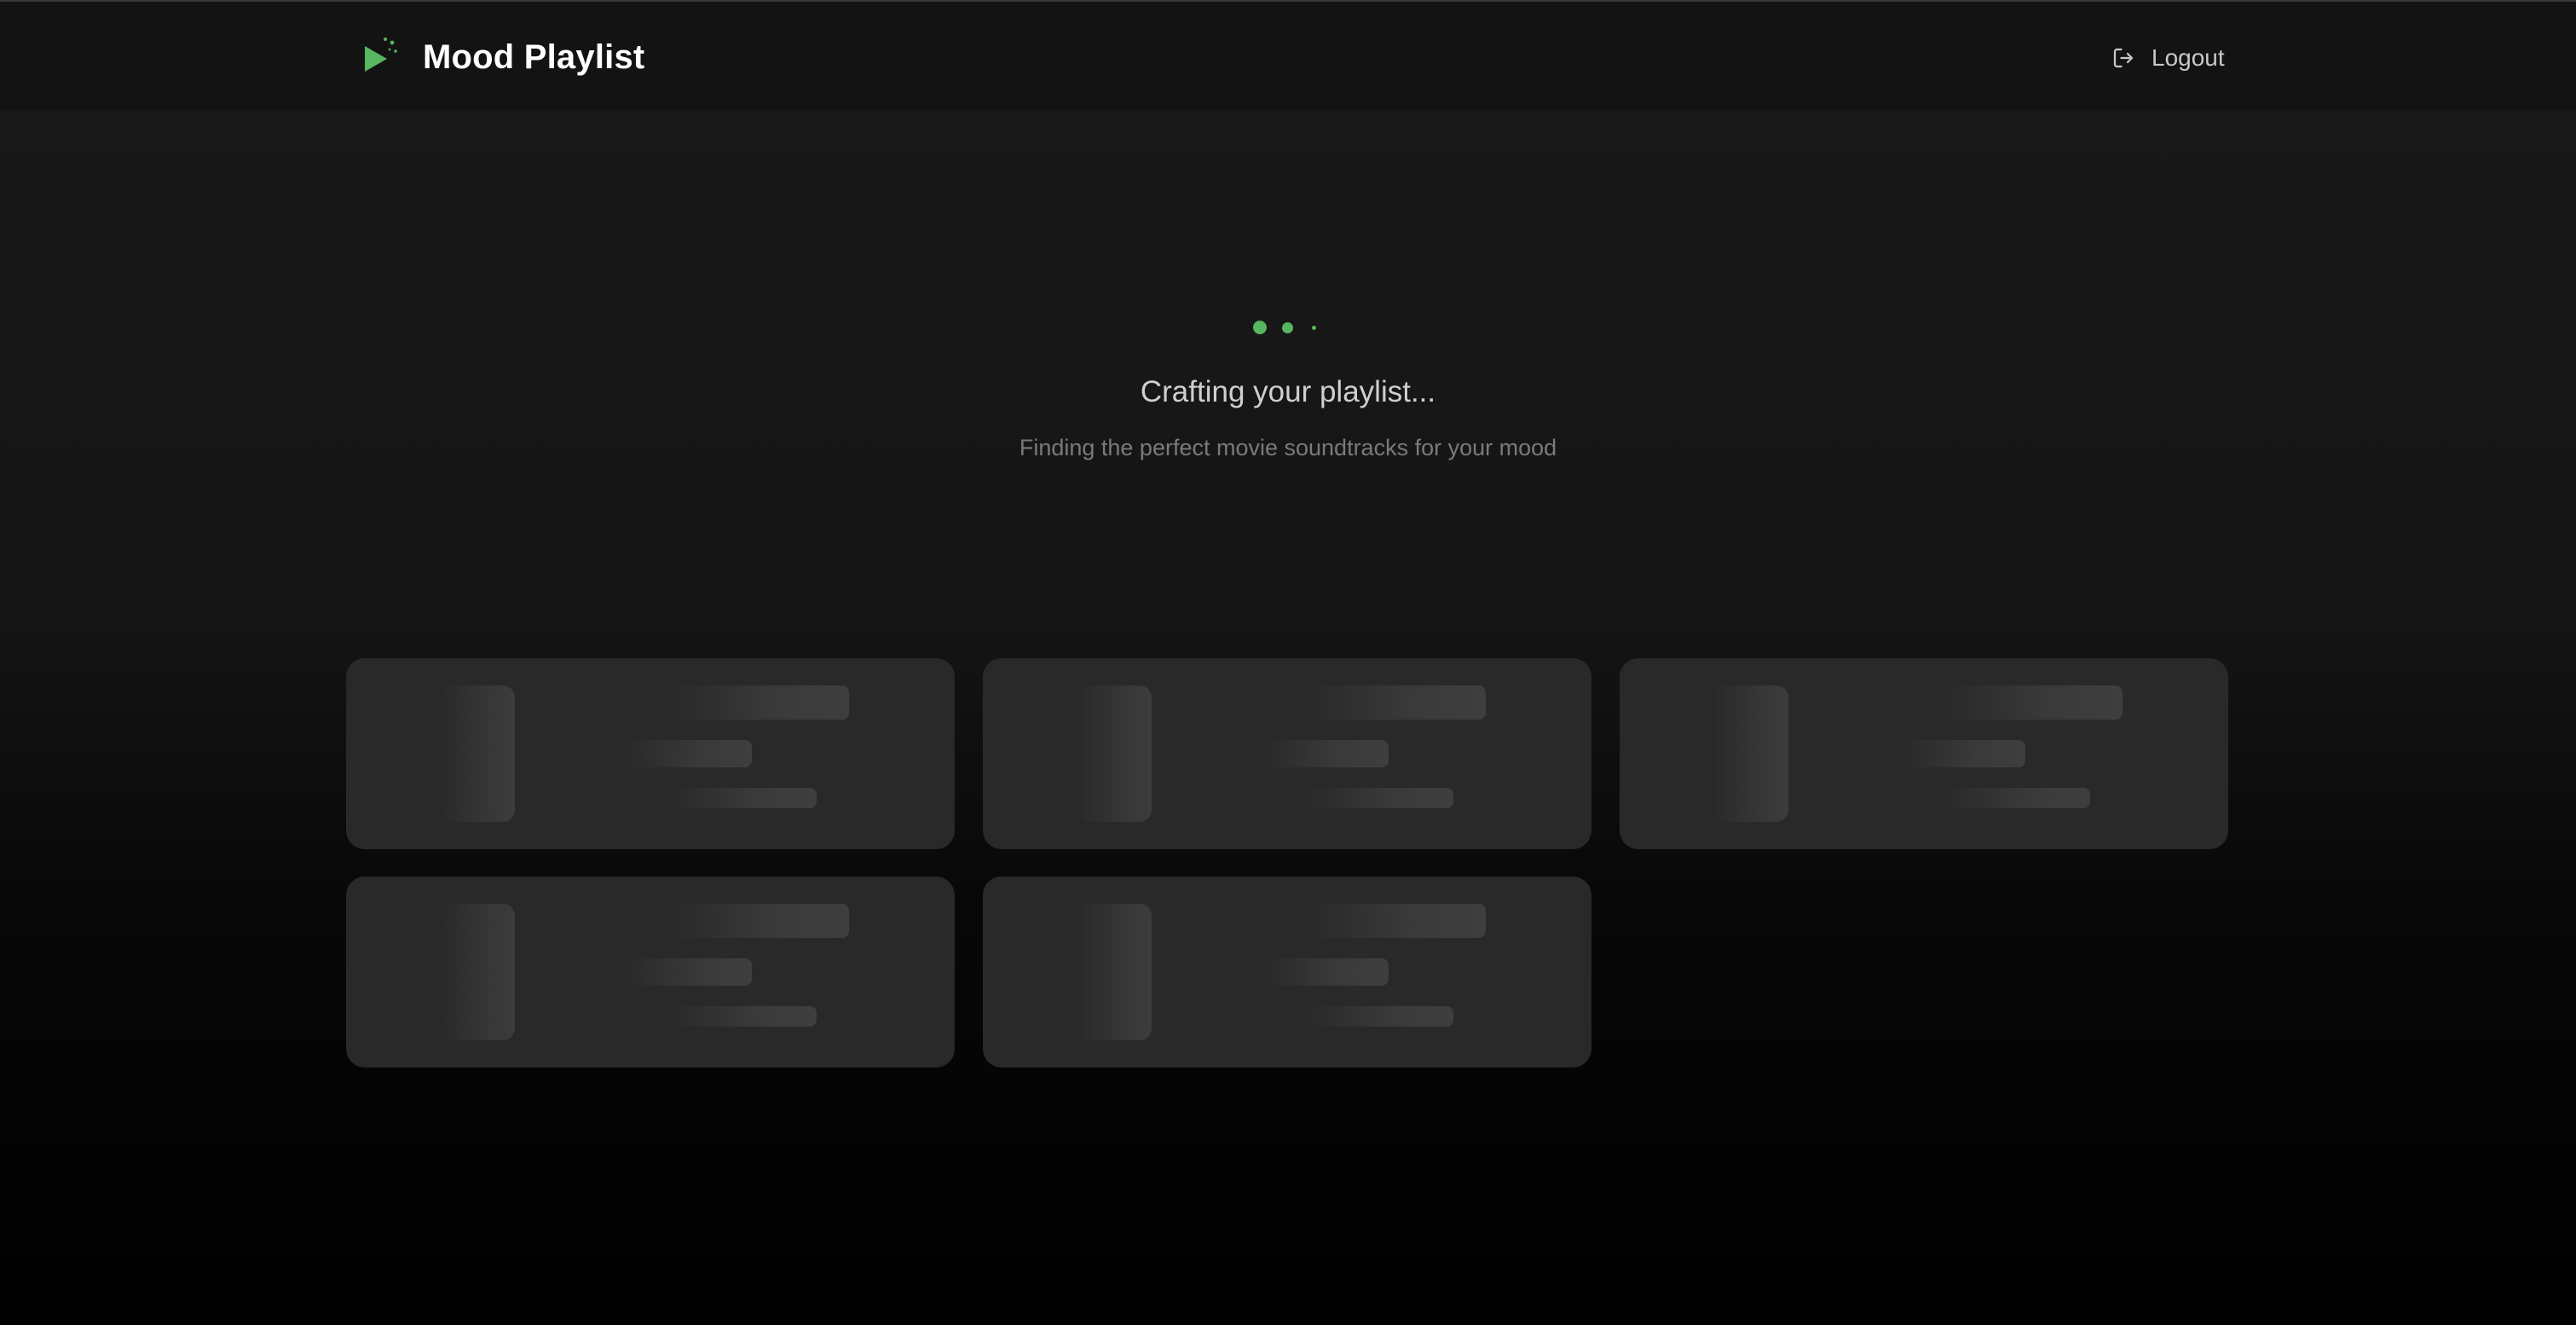 The image size is (2576, 1325). I want to click on brand: Mood Playlist, so click(502, 58).